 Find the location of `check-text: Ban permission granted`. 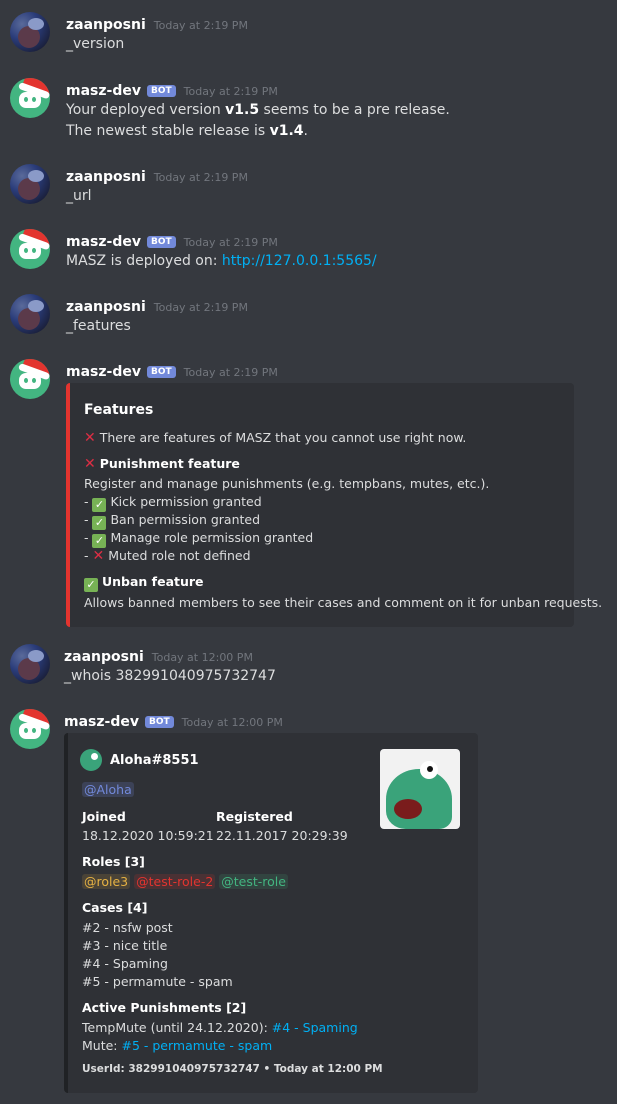

check-text: Ban permission granted is located at coordinates (185, 519).